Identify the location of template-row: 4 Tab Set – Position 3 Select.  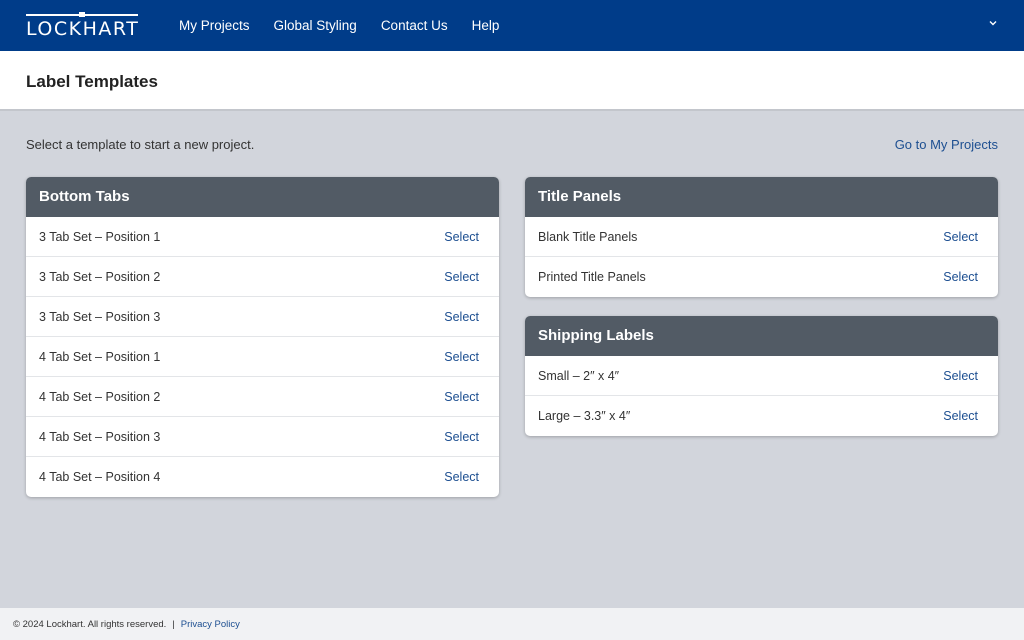
(262, 437).